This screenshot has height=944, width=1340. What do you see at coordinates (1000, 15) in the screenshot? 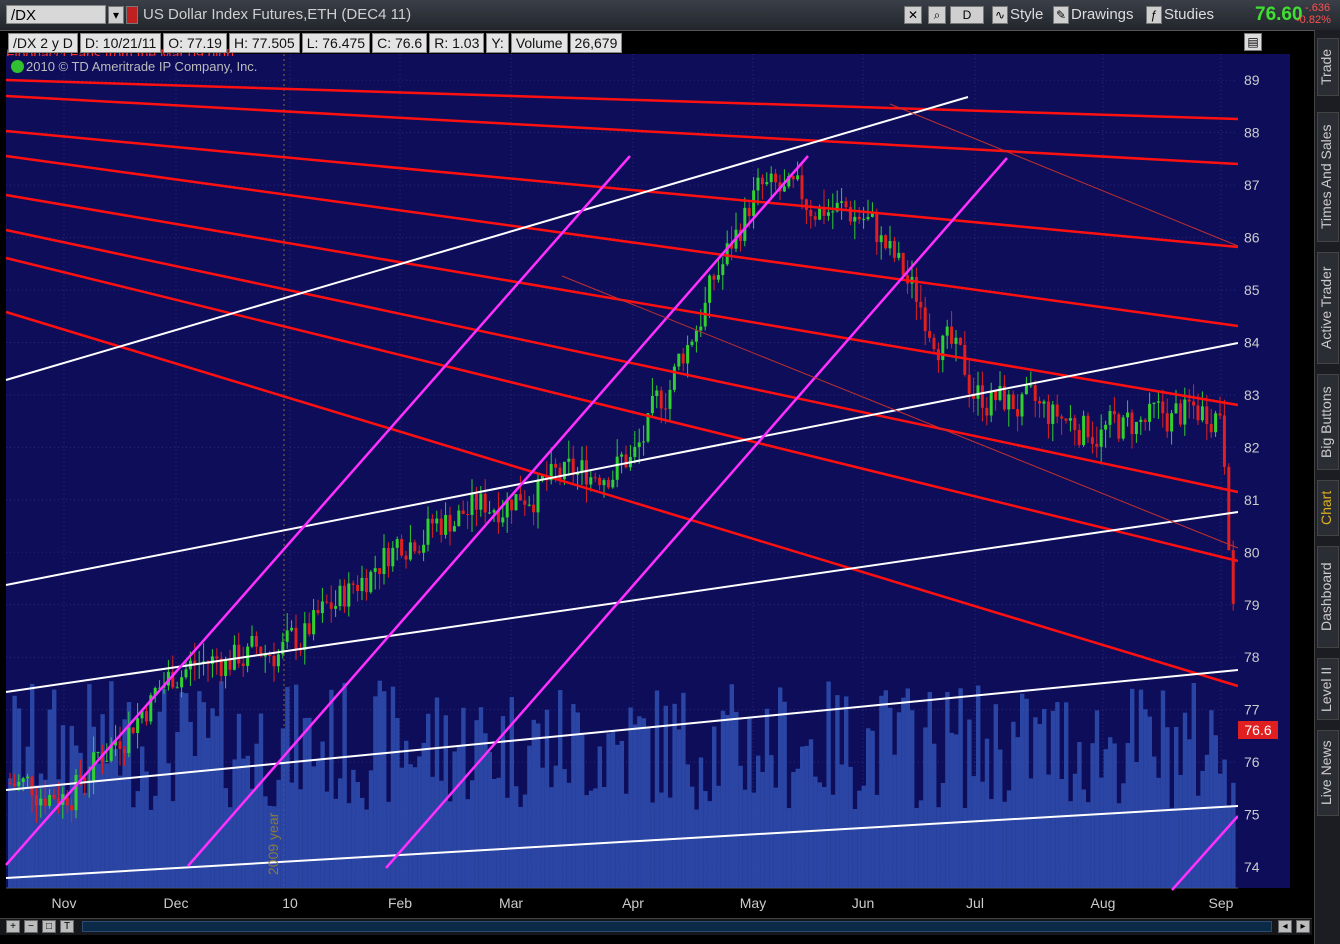
I see `style-icon: ∿` at bounding box center [1000, 15].